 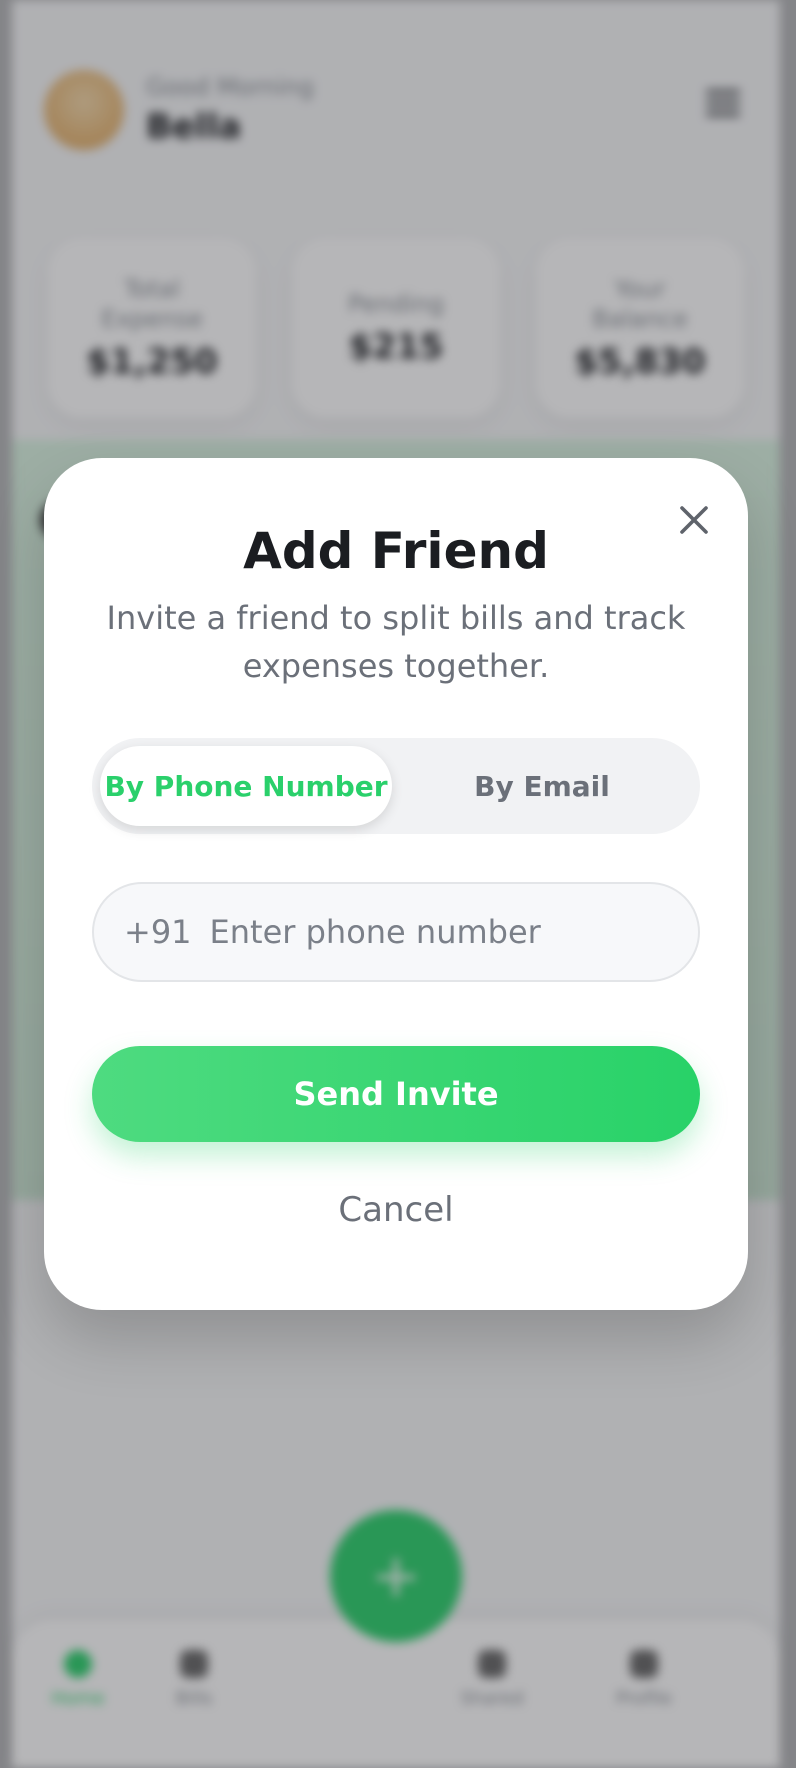 I want to click on send-invite-button: Send Invite, so click(x=396, y=1094).